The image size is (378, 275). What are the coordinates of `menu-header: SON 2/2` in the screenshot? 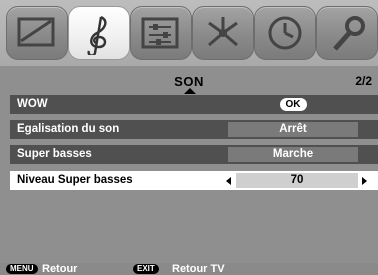 It's located at (189, 80).